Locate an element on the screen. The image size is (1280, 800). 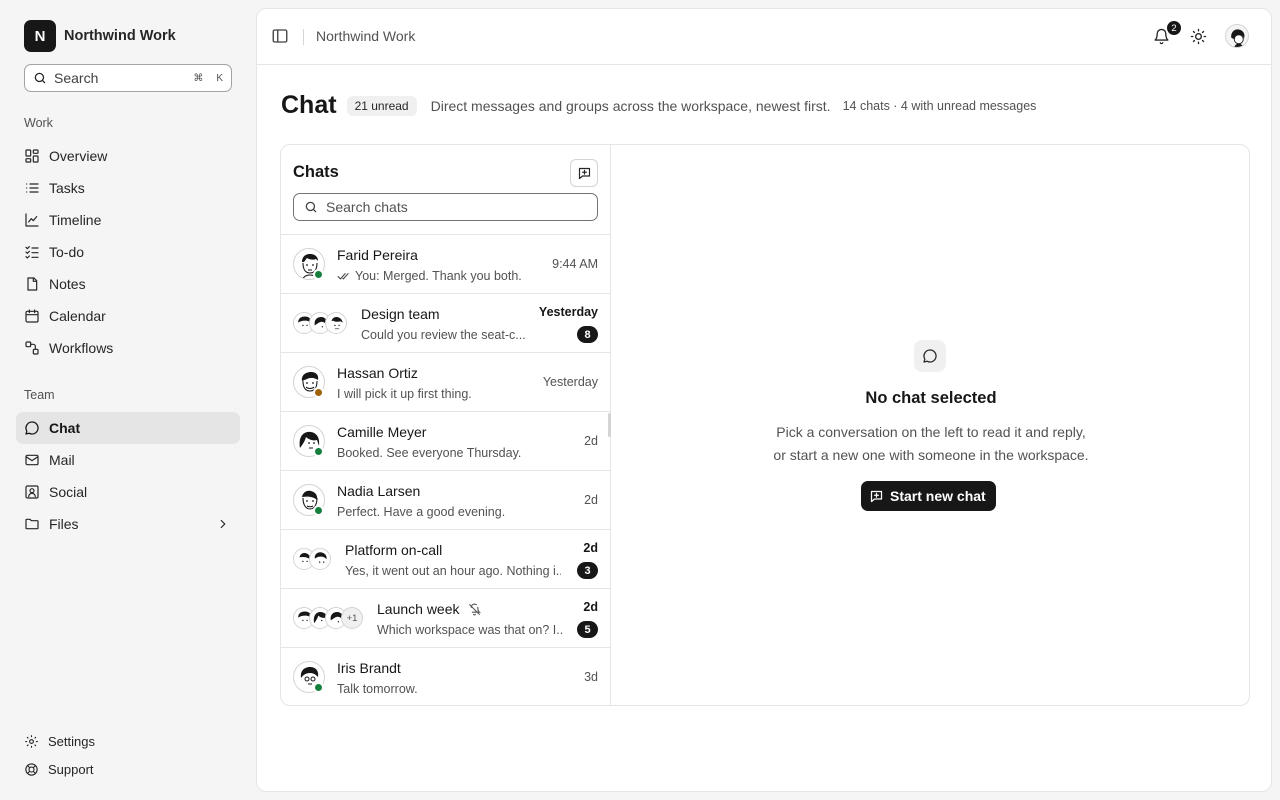
unread-count-badge: 3 is located at coordinates (587, 570).